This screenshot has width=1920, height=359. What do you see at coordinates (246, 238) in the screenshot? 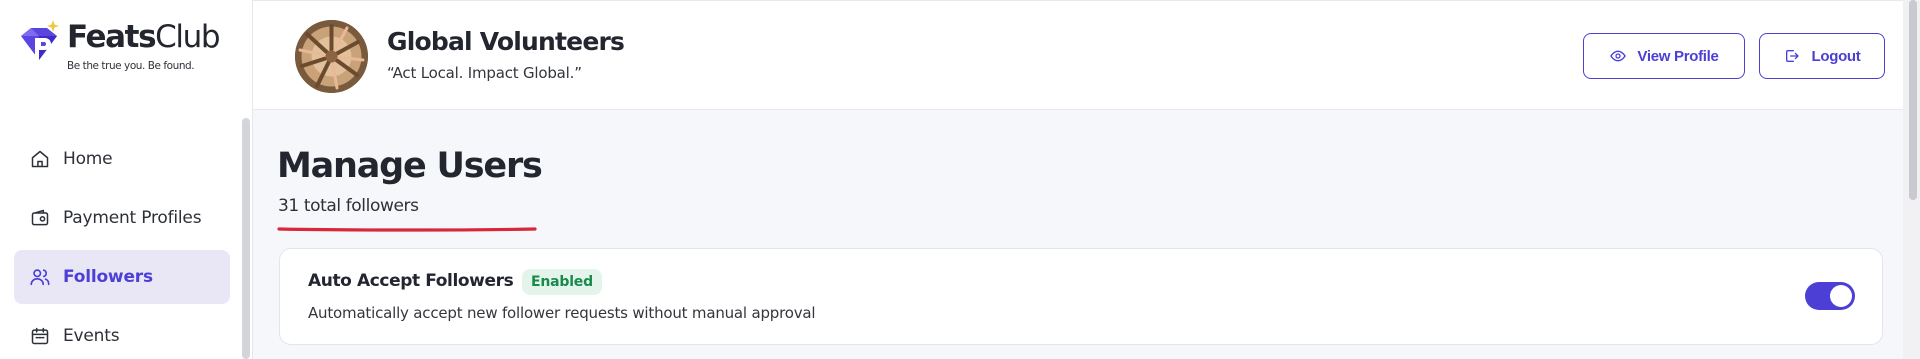
I see `sidebar-scrollbar` at bounding box center [246, 238].